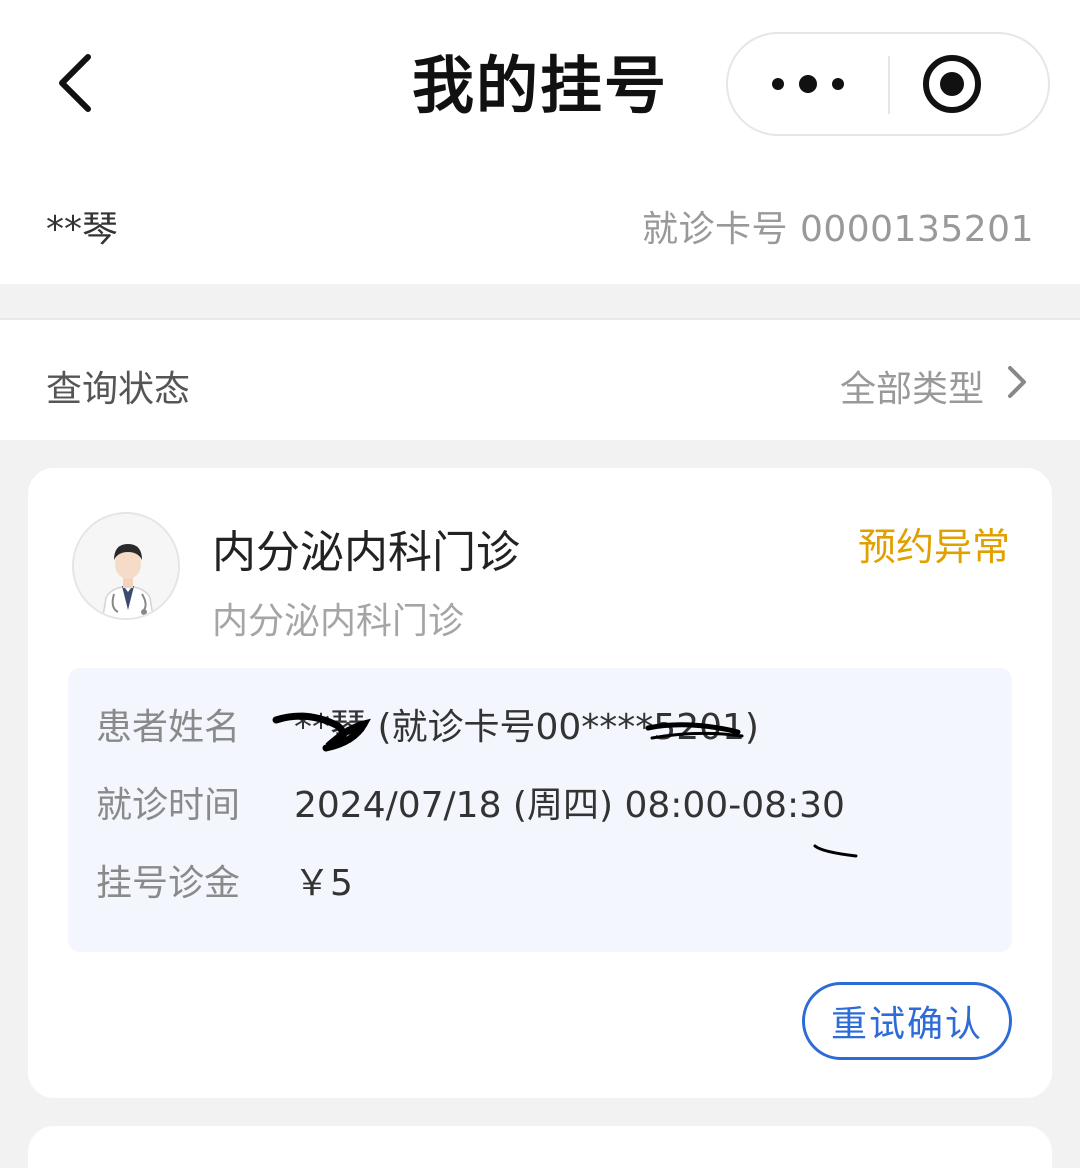  Describe the element at coordinates (82, 229) in the screenshot. I see `patient-name: **琴` at that location.